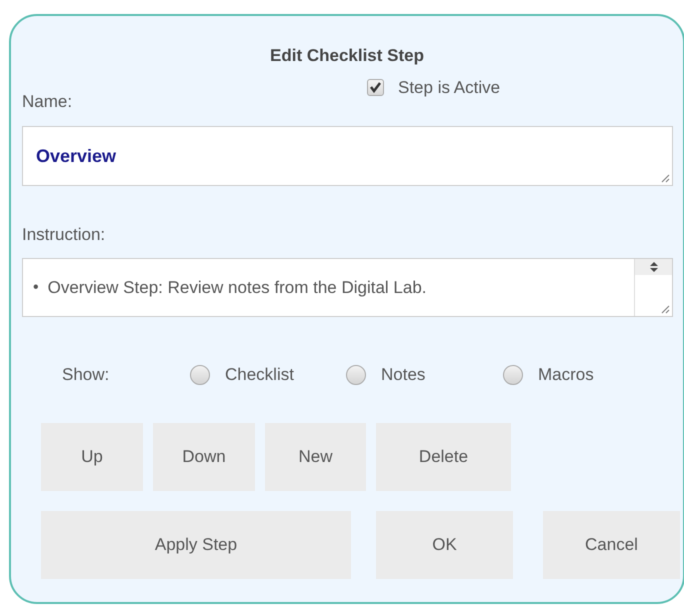 The height and width of the screenshot is (606, 684). Describe the element at coordinates (315, 456) in the screenshot. I see `step-button: New` at that location.